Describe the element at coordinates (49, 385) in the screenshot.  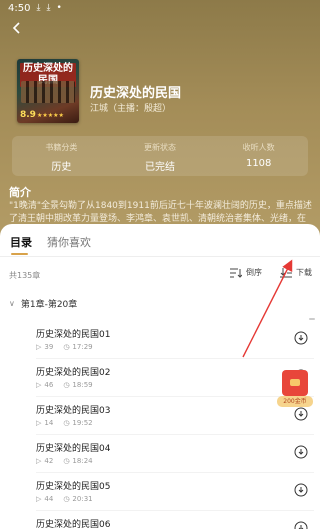
I see `chapter-plays: 46` at that location.